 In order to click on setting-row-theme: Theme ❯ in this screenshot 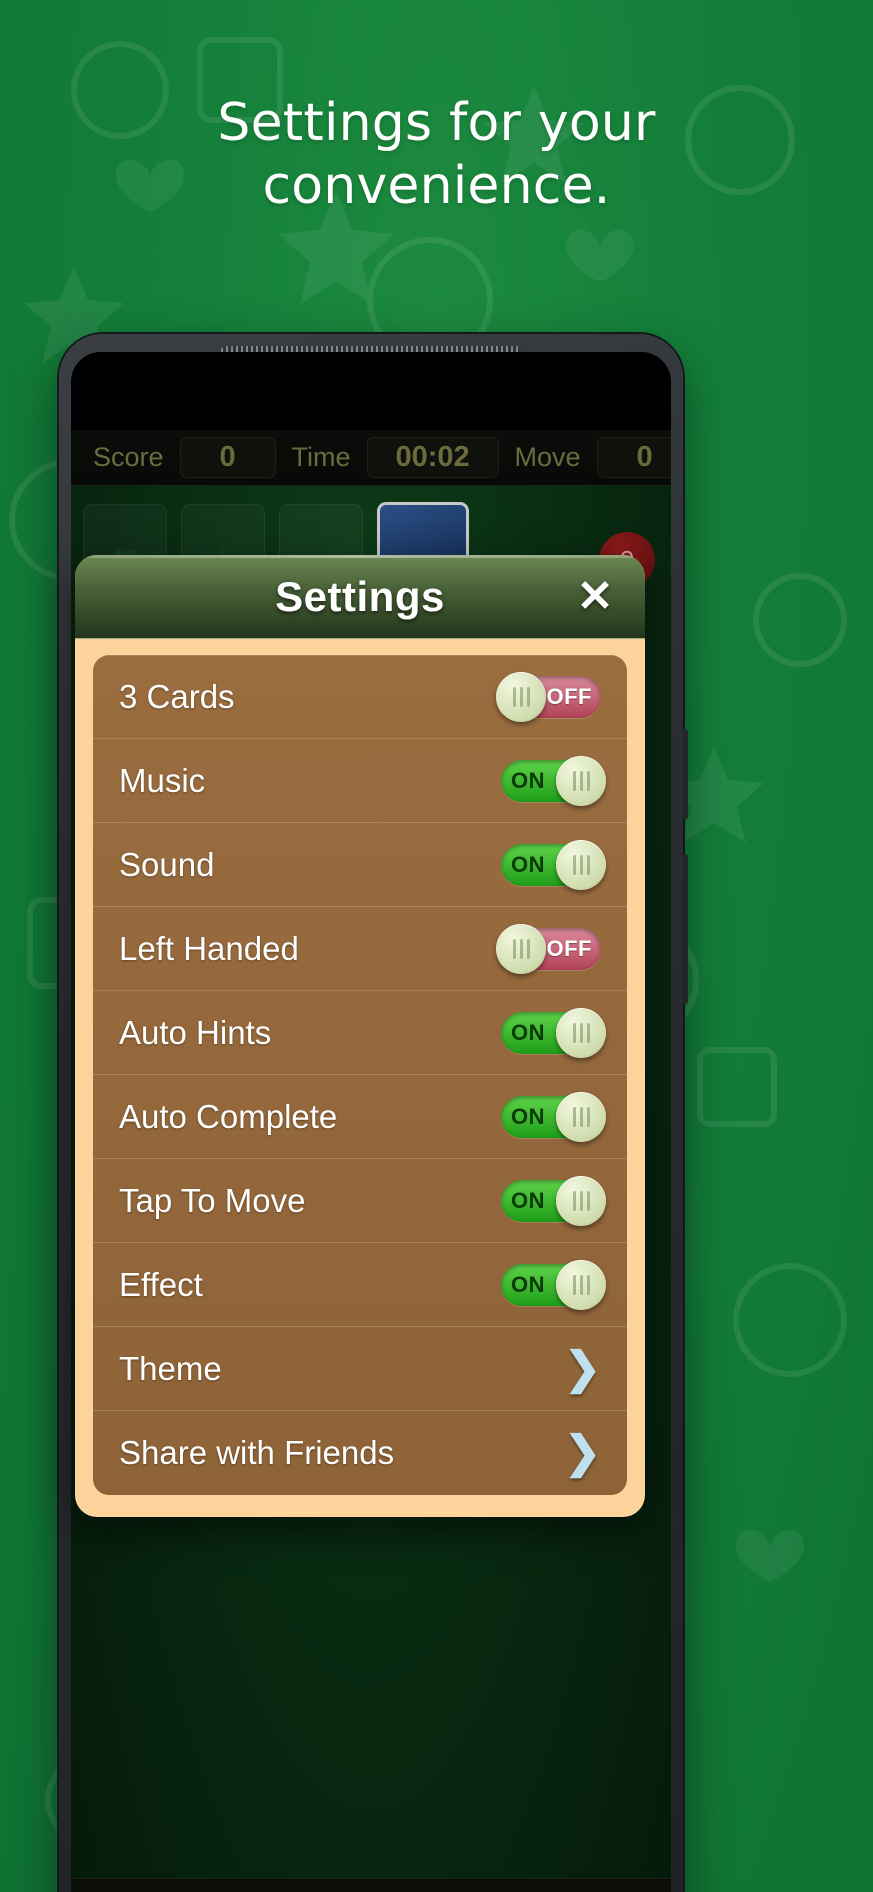, I will do `click(360, 1369)`.